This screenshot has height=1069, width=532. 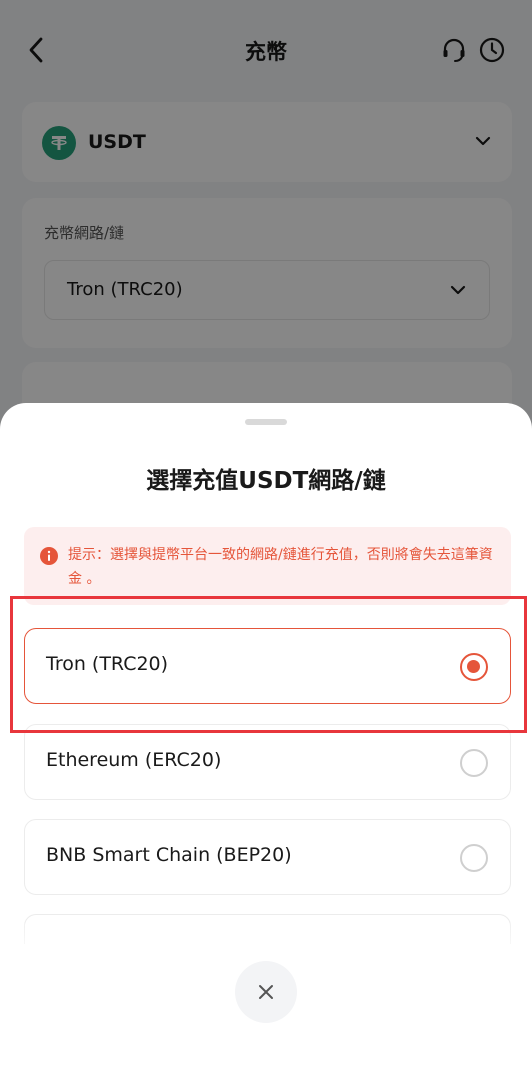 I want to click on close-button, so click(x=266, y=992).